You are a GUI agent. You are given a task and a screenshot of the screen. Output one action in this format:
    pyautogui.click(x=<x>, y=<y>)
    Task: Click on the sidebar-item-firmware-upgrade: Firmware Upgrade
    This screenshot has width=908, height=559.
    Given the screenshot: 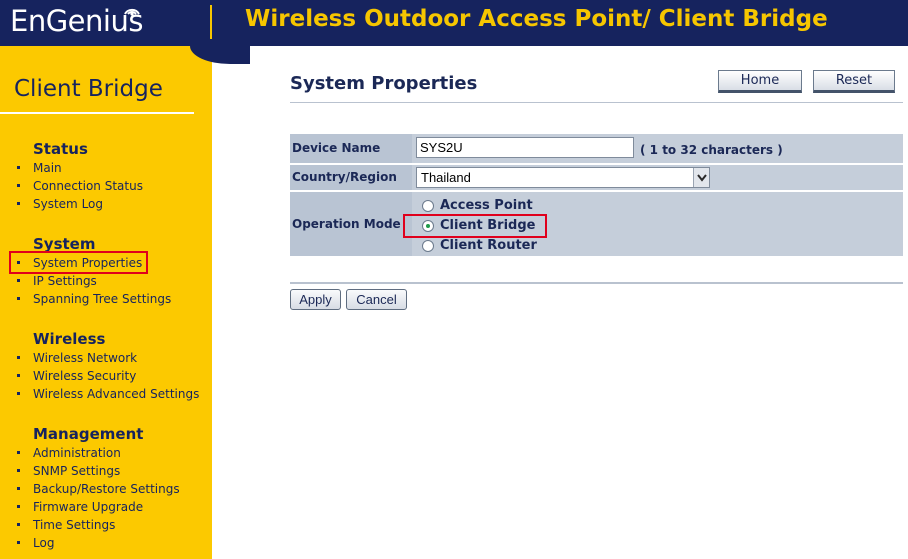 What is the action you would take?
    pyautogui.click(x=88, y=507)
    